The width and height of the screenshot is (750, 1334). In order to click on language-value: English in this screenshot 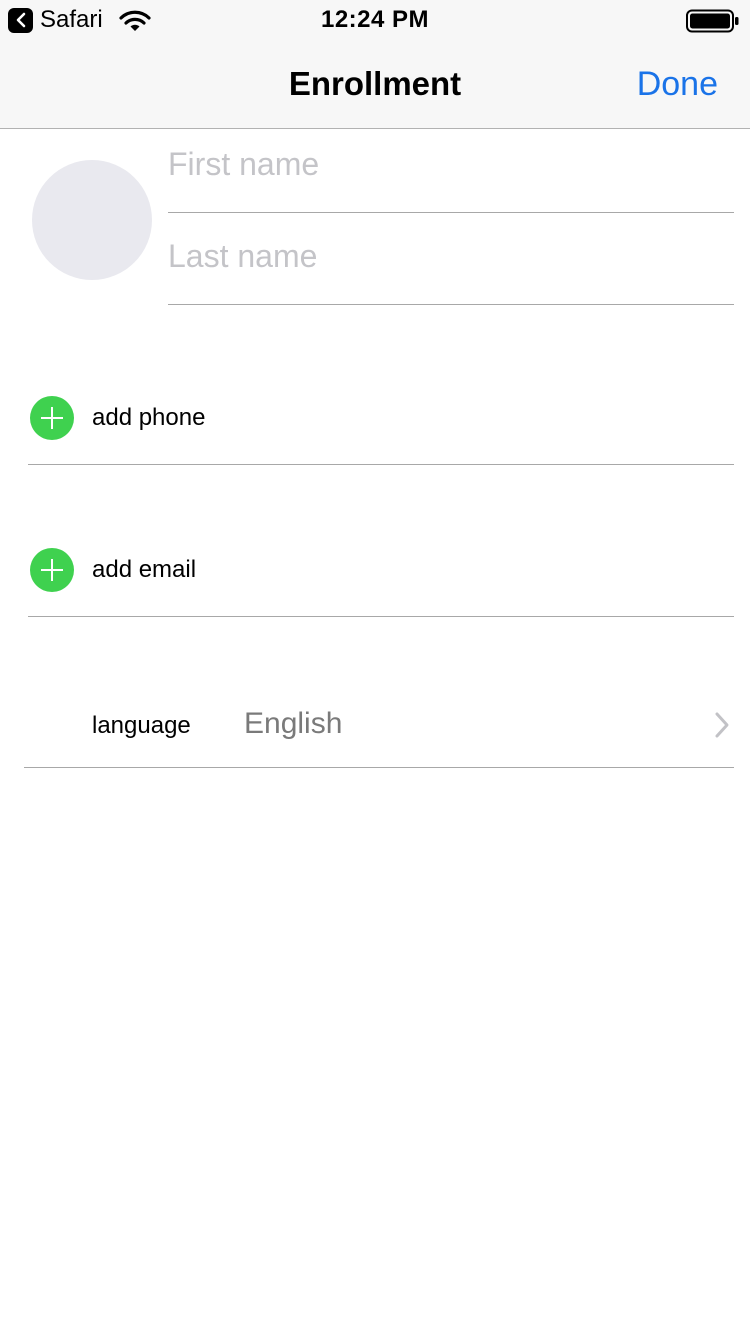, I will do `click(293, 723)`.